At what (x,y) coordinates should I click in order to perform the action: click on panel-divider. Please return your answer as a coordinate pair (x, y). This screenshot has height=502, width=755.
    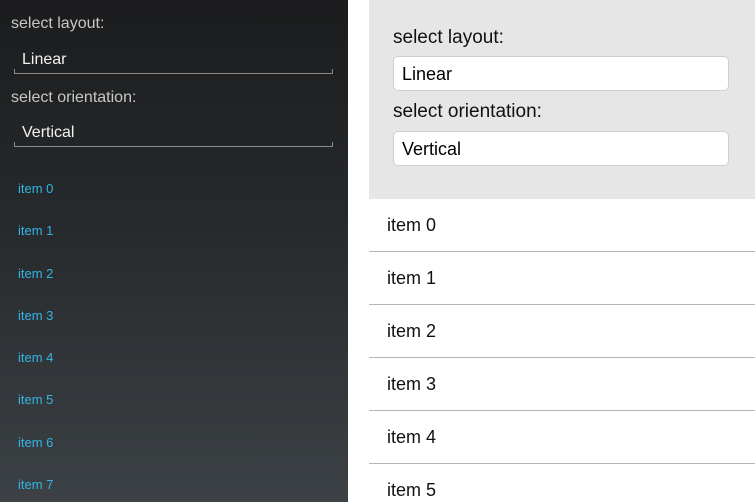
    Looking at the image, I should click on (358, 251).